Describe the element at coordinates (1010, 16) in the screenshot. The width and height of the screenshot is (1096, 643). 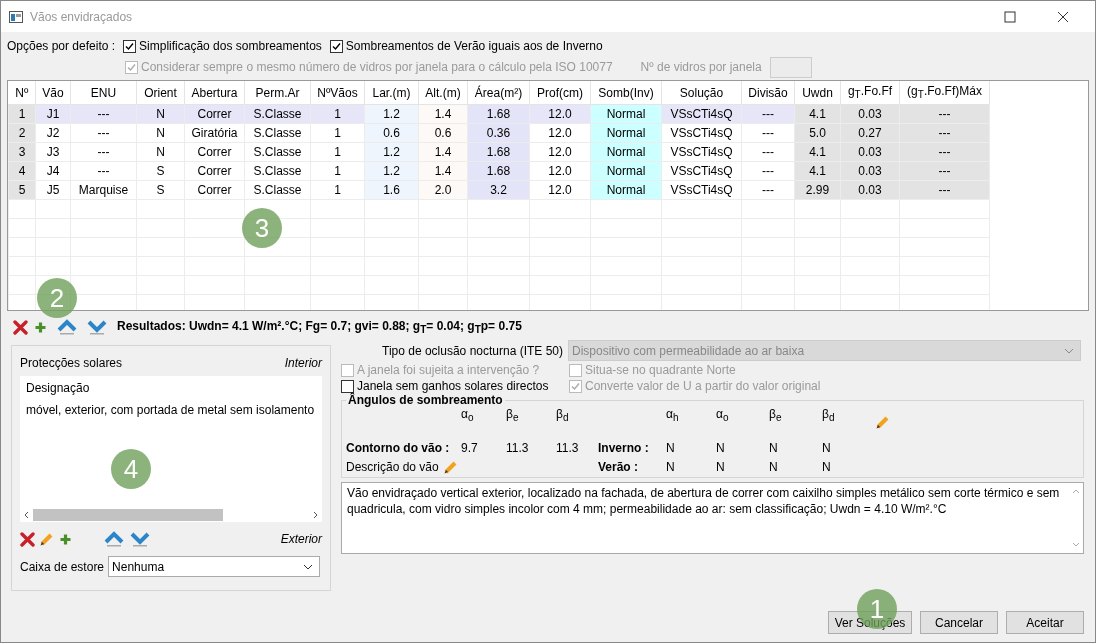
I see `maximize-icon` at that location.